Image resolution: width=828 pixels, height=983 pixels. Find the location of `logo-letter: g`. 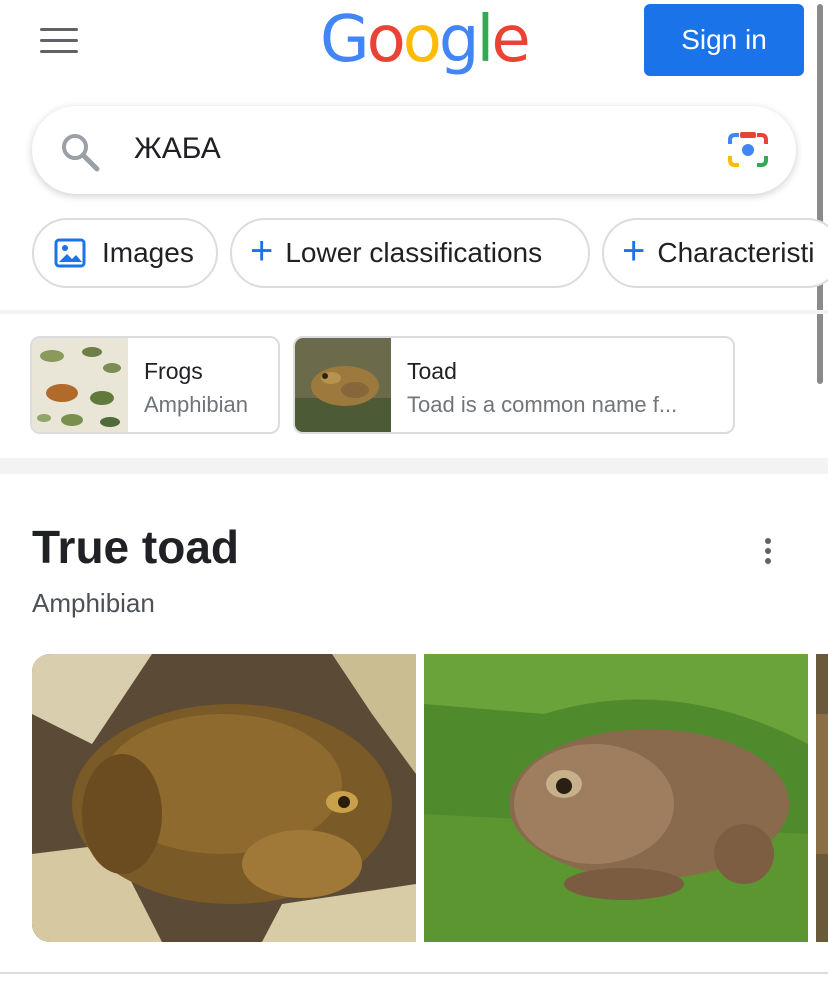

logo-letter: g is located at coordinates (459, 40).